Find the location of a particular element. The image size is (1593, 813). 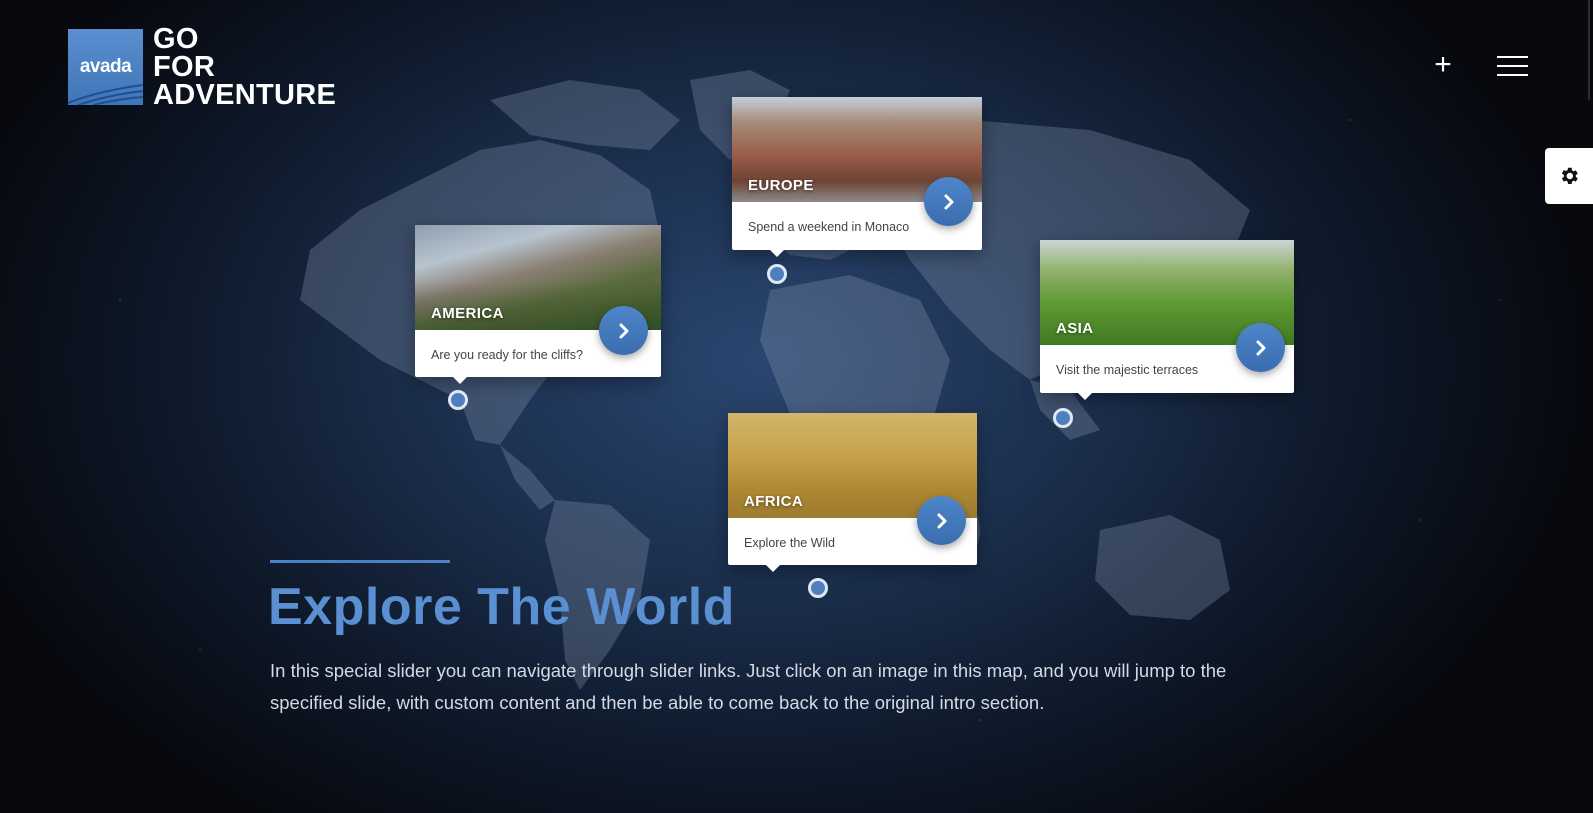

map-pin-europe is located at coordinates (777, 274).